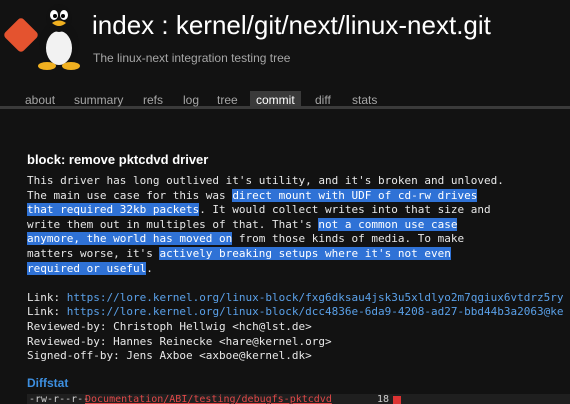 This screenshot has width=570, height=404. Describe the element at coordinates (388, 224) in the screenshot. I see `selected-text: not a common use case` at that location.